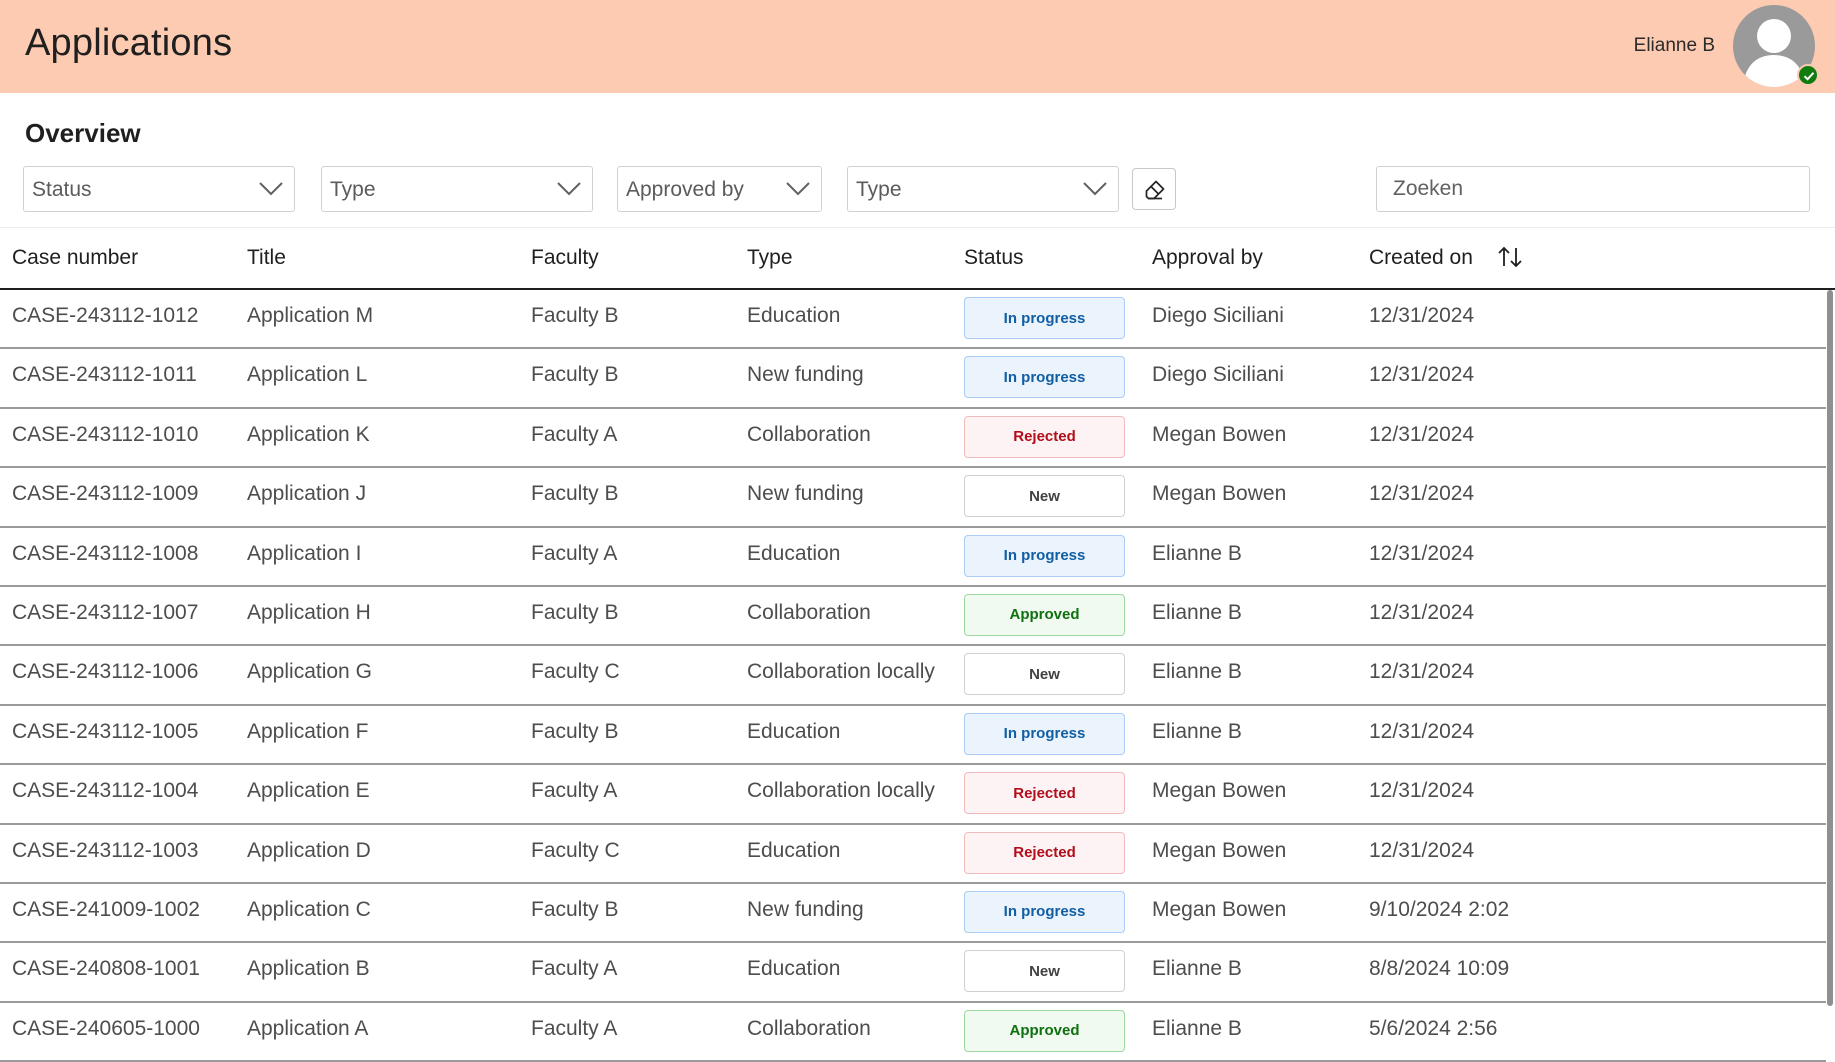 This screenshot has height=1062, width=1835. Describe the element at coordinates (1044, 614) in the screenshot. I see `status-badge: Approved` at that location.